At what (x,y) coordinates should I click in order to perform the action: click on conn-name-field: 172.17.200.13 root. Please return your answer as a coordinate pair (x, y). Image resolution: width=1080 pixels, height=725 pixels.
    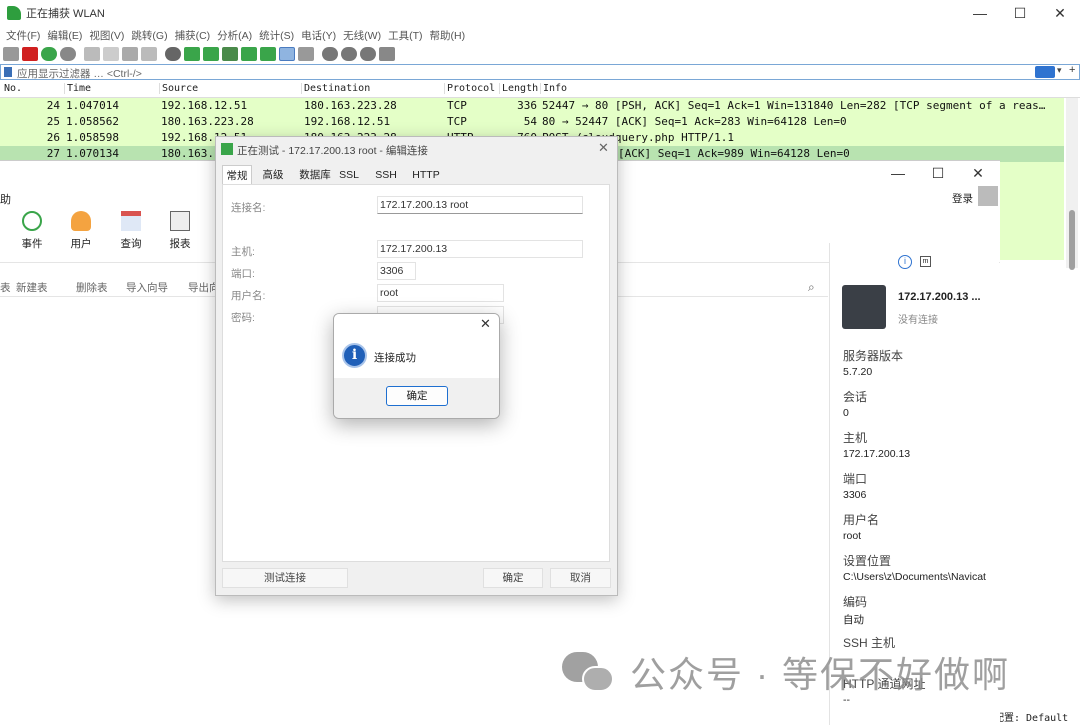
    Looking at the image, I should click on (480, 205).